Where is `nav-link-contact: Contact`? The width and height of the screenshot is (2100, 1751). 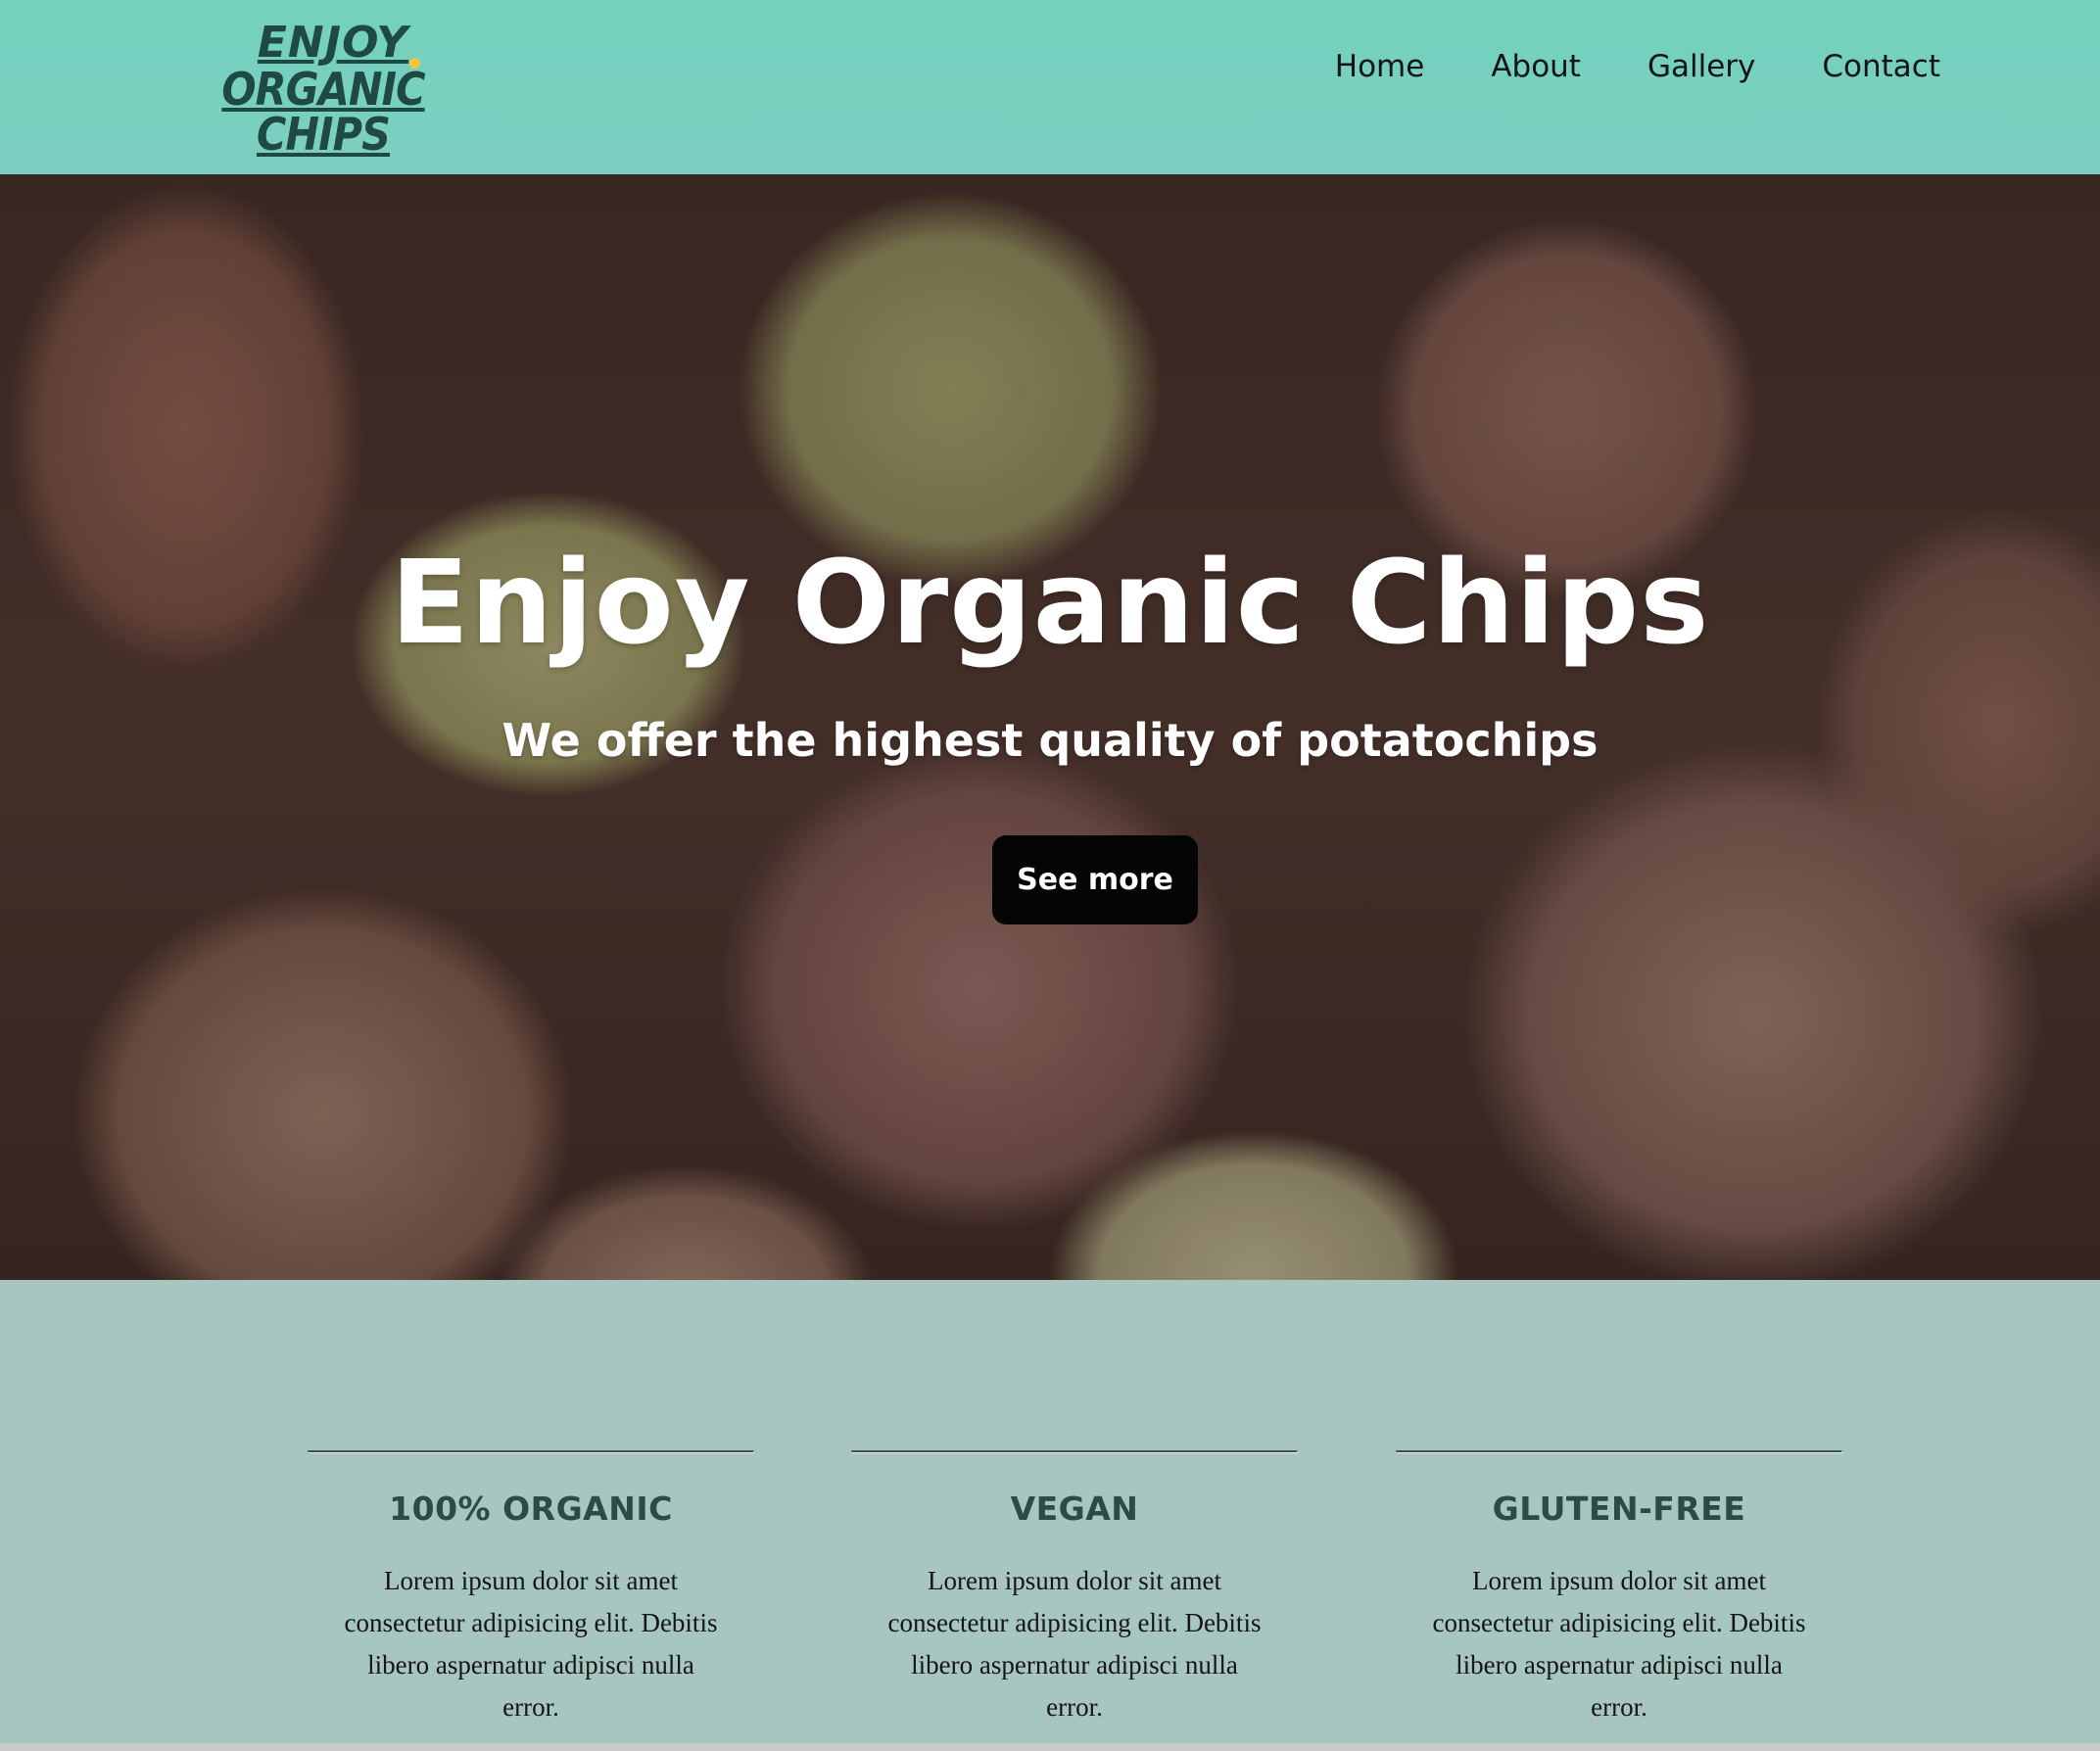 nav-link-contact: Contact is located at coordinates (1864, 67).